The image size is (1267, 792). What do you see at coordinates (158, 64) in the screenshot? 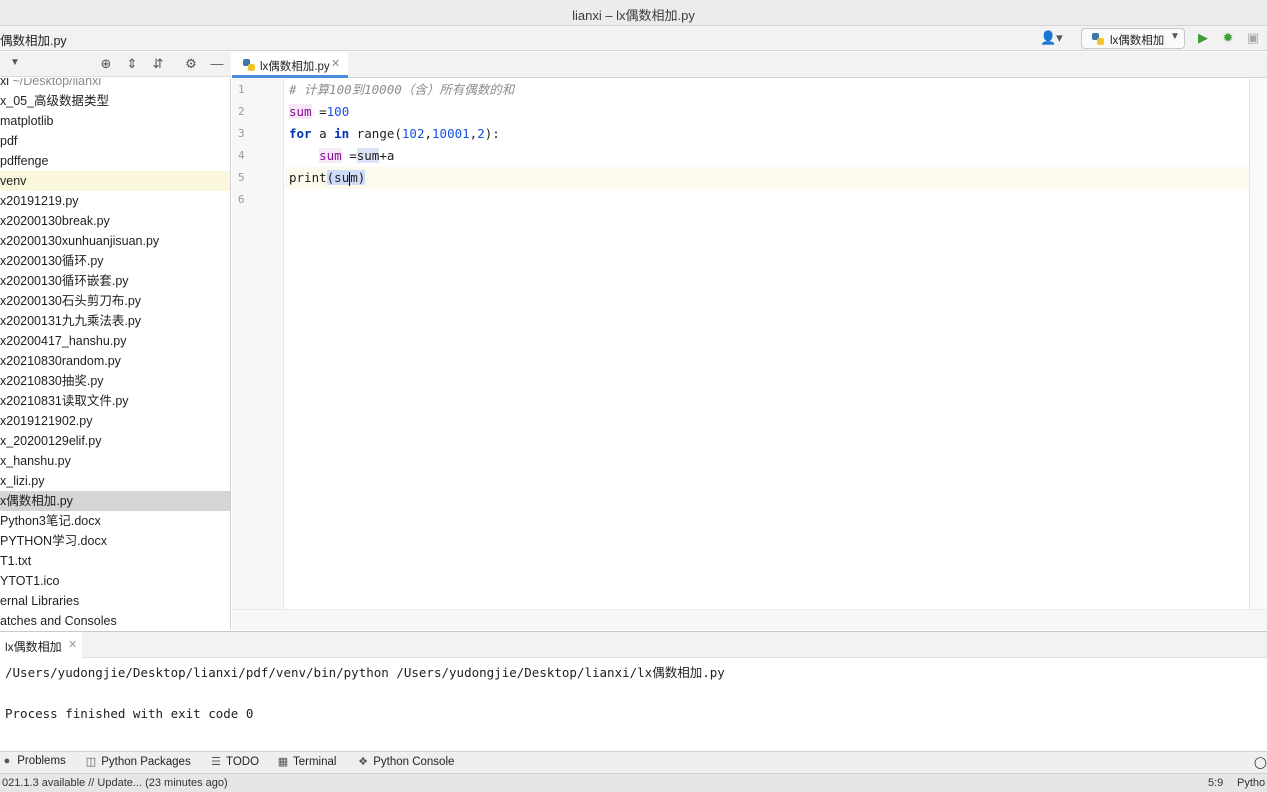
I see `collapse-all-icon: ⇵` at bounding box center [158, 64].